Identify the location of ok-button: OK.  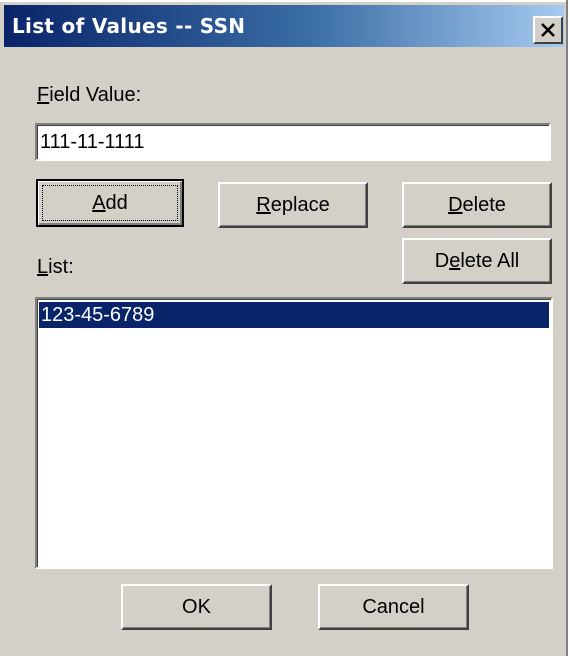
(196, 607).